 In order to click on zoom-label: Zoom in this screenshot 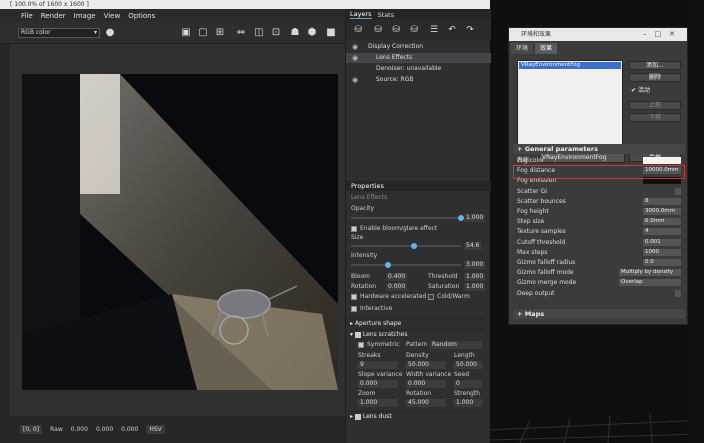, I will do `click(367, 393)`.